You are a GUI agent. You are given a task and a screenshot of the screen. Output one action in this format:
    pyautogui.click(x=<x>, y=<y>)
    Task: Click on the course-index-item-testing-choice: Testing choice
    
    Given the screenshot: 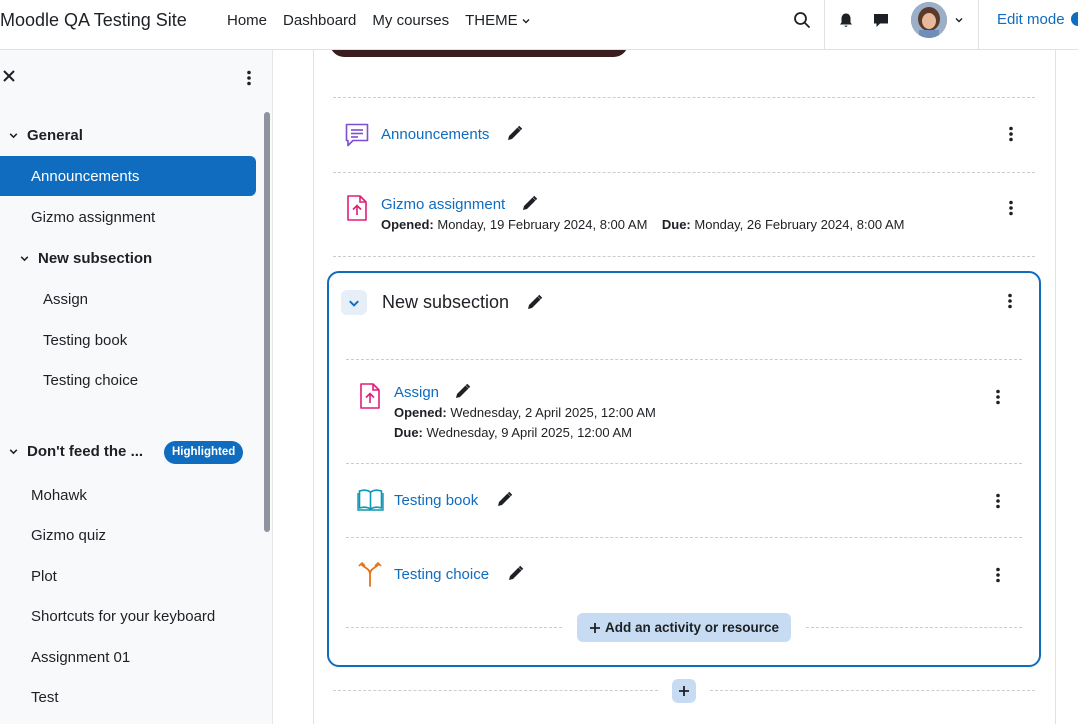 What is the action you would take?
    pyautogui.click(x=90, y=380)
    